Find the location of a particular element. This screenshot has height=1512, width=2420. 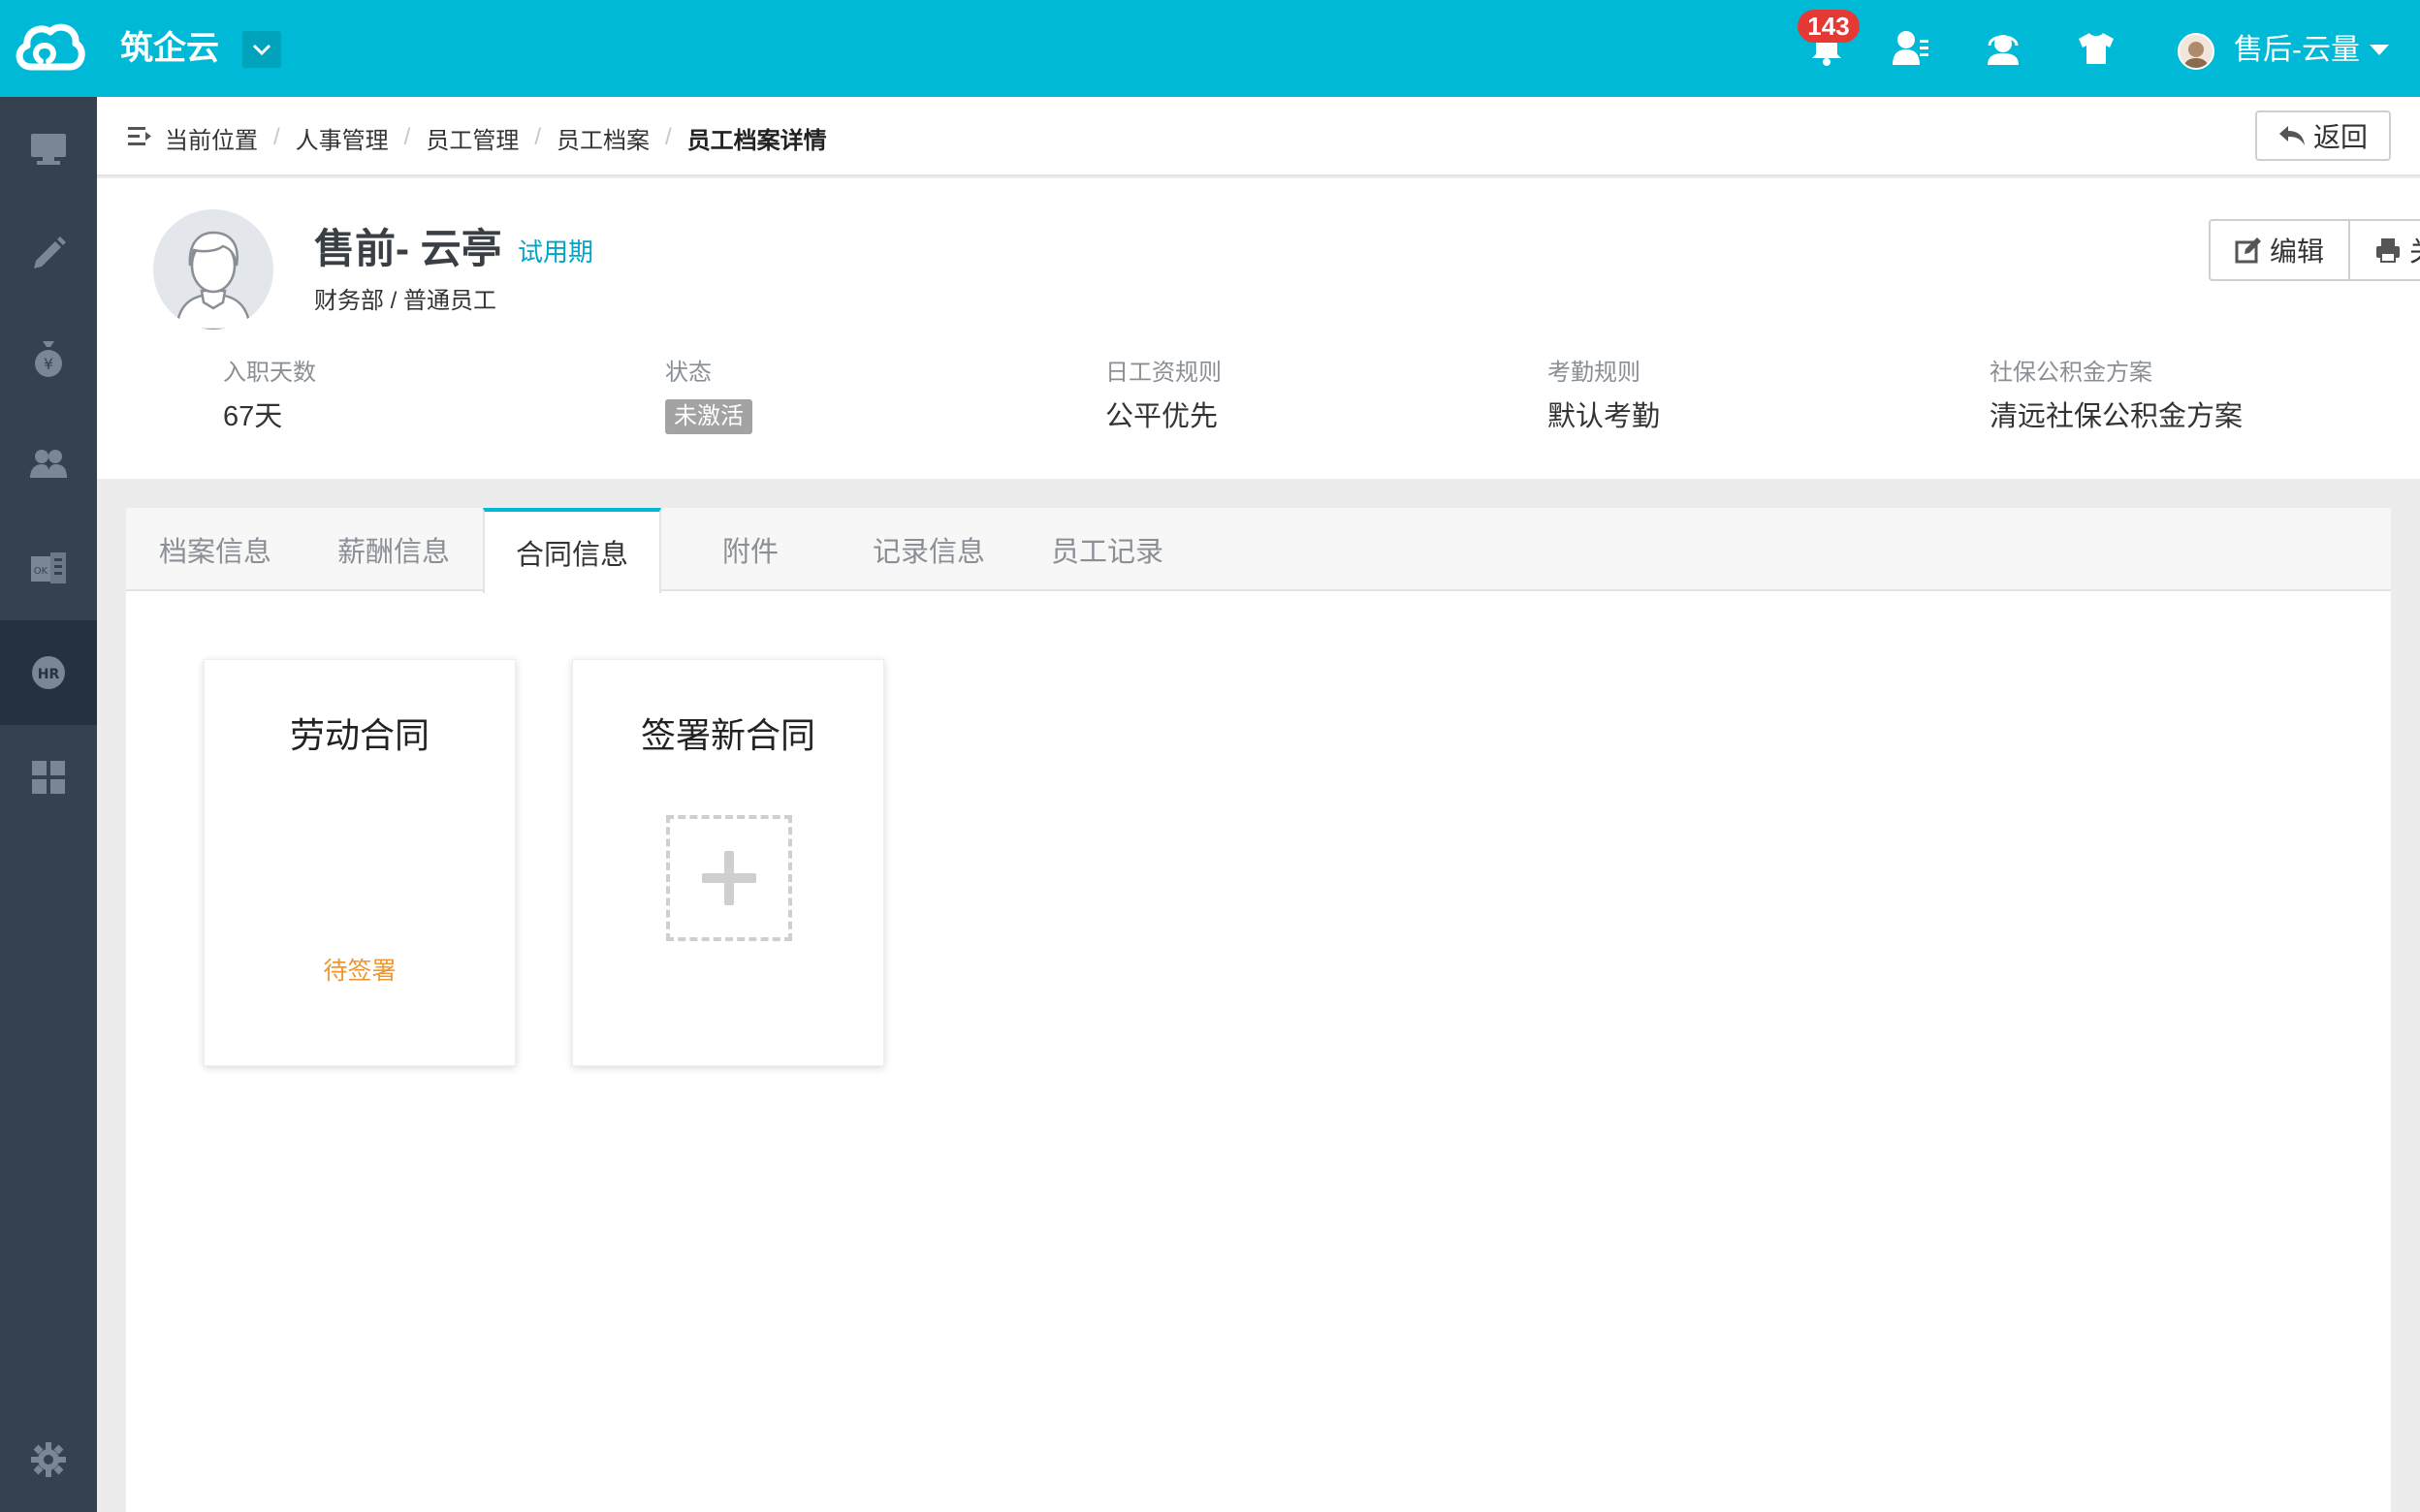

hr-icon: HR is located at coordinates (48, 672).